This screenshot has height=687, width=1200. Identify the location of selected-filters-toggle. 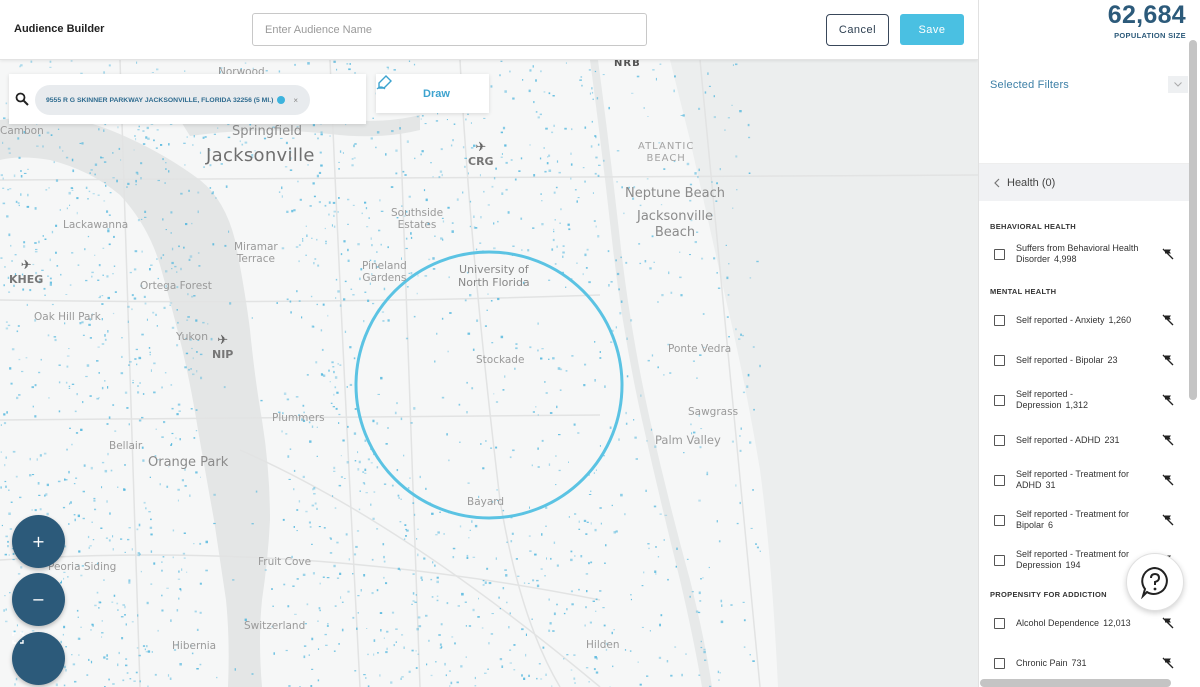
(1178, 84).